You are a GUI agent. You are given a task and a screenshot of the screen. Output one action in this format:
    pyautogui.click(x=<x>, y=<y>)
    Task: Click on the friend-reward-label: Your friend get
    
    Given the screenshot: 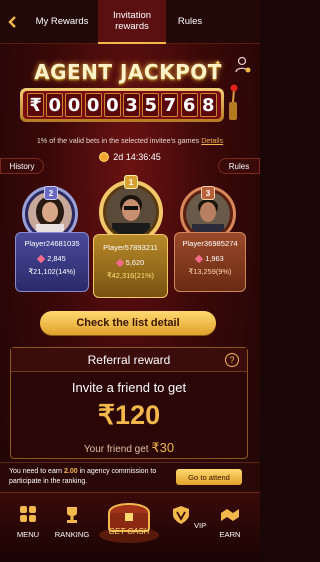 What is the action you would take?
    pyautogui.click(x=116, y=449)
    